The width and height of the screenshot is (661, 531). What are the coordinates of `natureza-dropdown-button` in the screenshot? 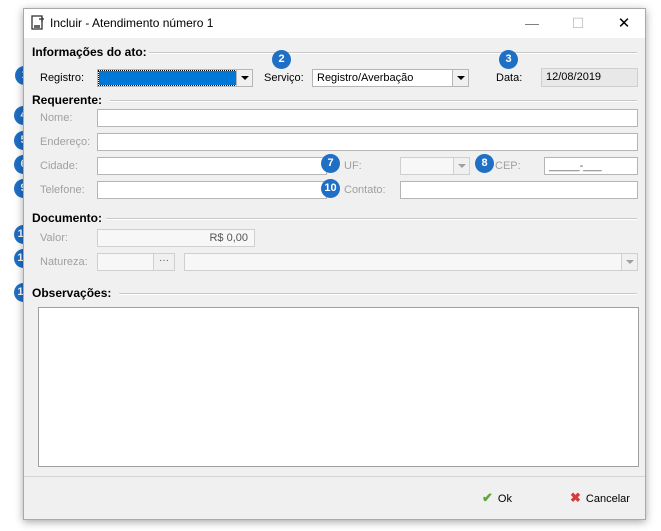 It's located at (629, 262).